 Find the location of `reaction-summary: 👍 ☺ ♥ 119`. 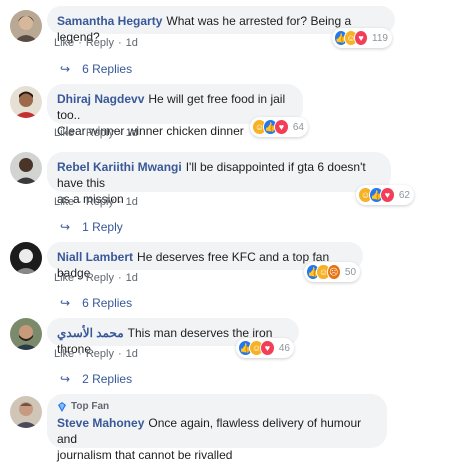

reaction-summary: 👍 ☺ ♥ 119 is located at coordinates (362, 38).